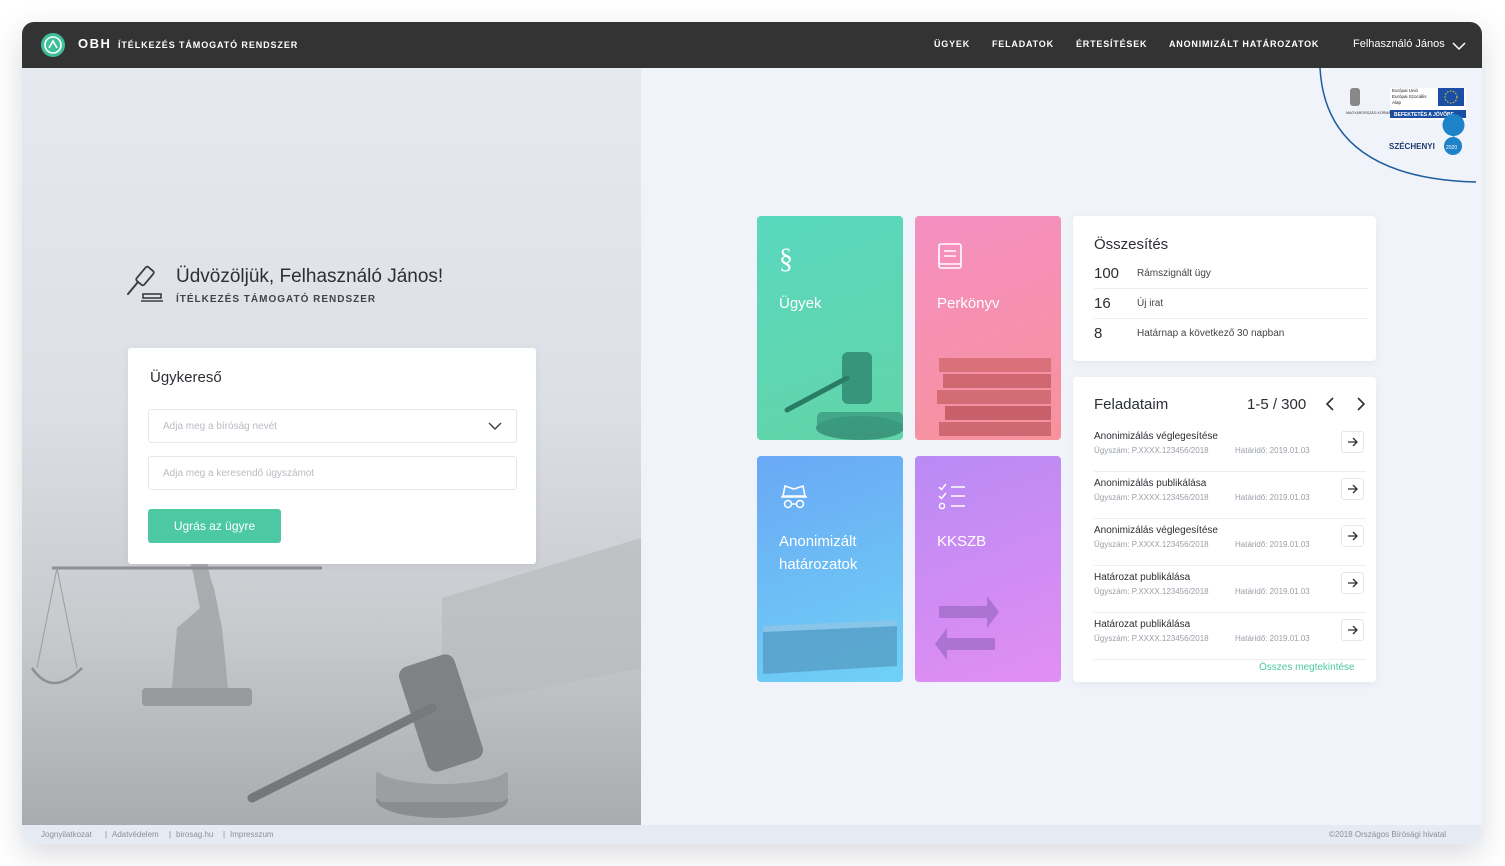  What do you see at coordinates (94, 43) in the screenshot?
I see `logo-abbreviation: OBH` at bounding box center [94, 43].